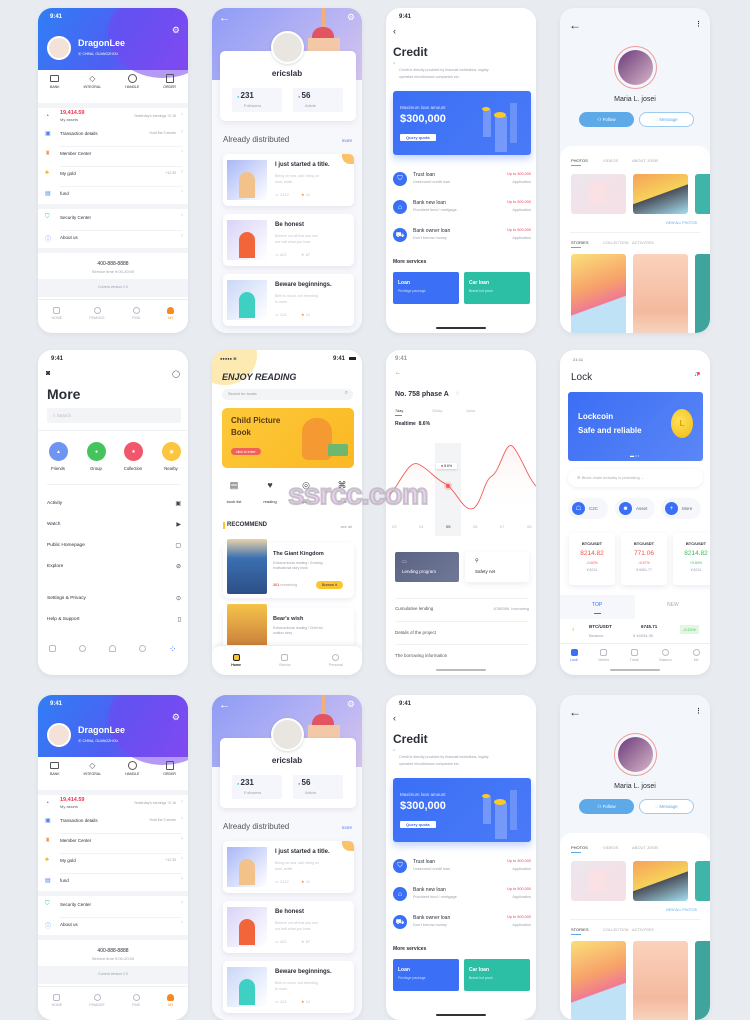 This screenshot has width=750, height=1020. What do you see at coordinates (660, 194) in the screenshot?
I see `photo-thumbnail` at bounding box center [660, 194].